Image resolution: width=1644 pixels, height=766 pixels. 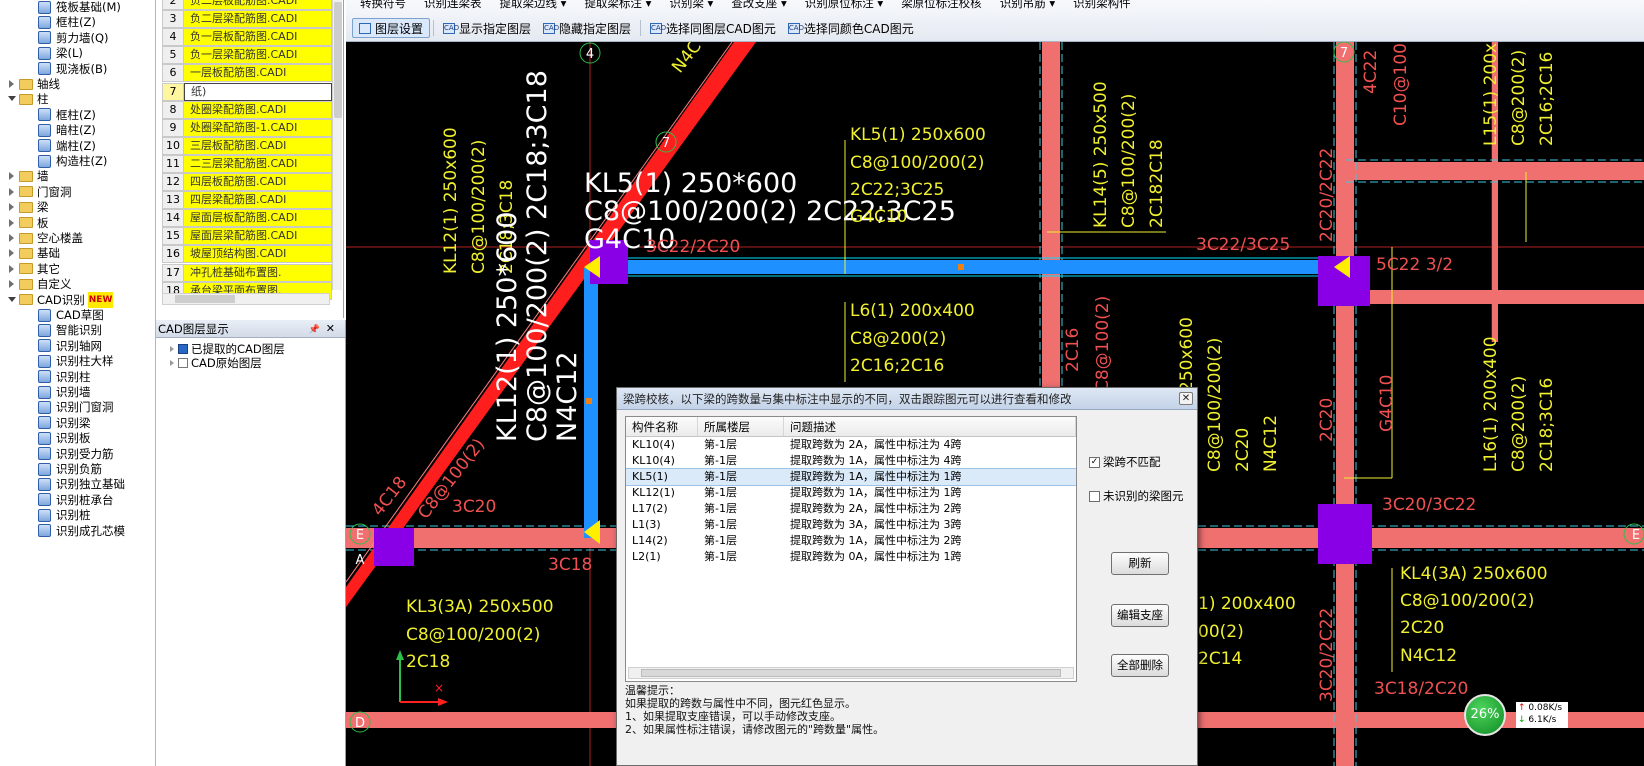 I want to click on tree-item: 识别受力筋, so click(x=76, y=454).